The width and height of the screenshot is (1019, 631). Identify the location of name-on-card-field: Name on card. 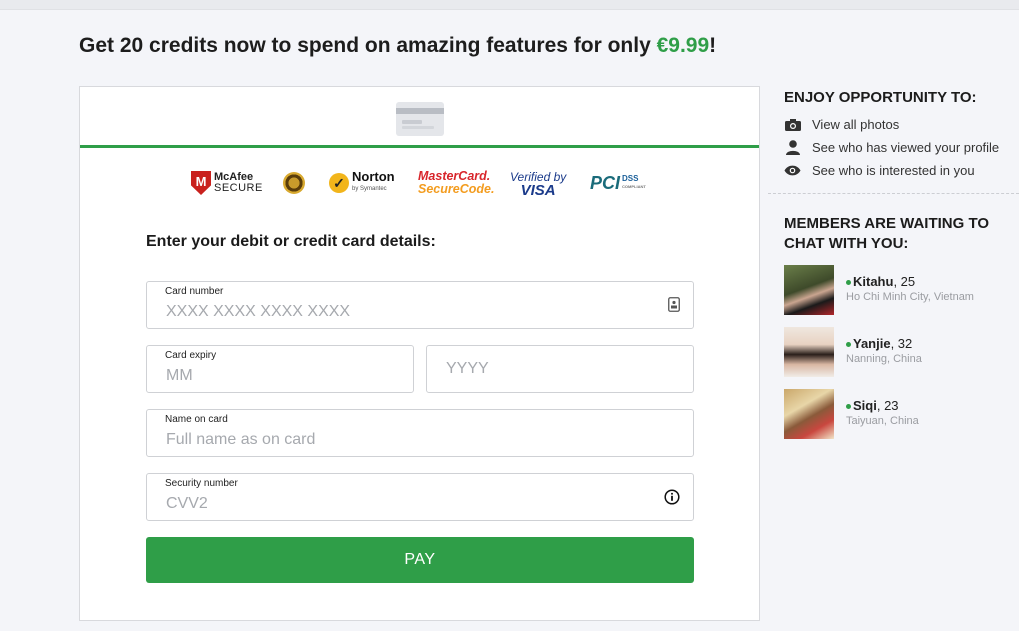
(420, 433).